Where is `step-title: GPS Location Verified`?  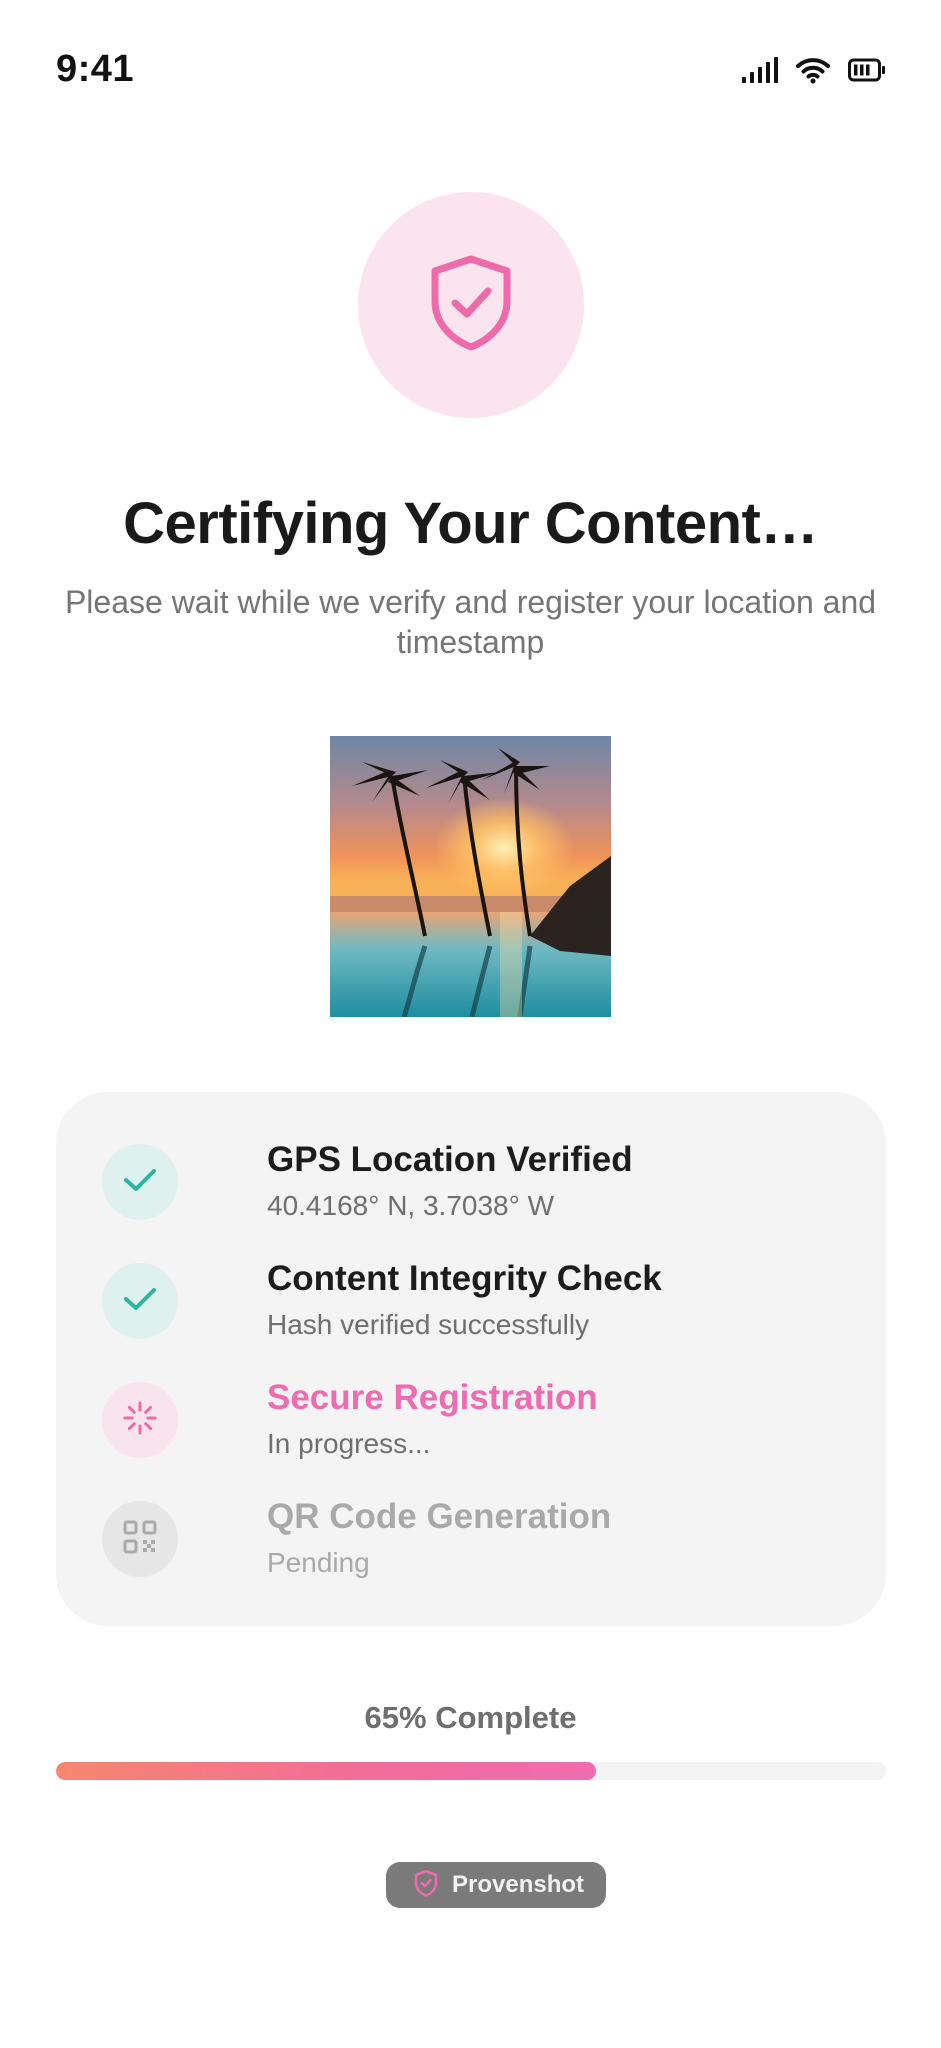
step-title: GPS Location Verified is located at coordinates (450, 1159).